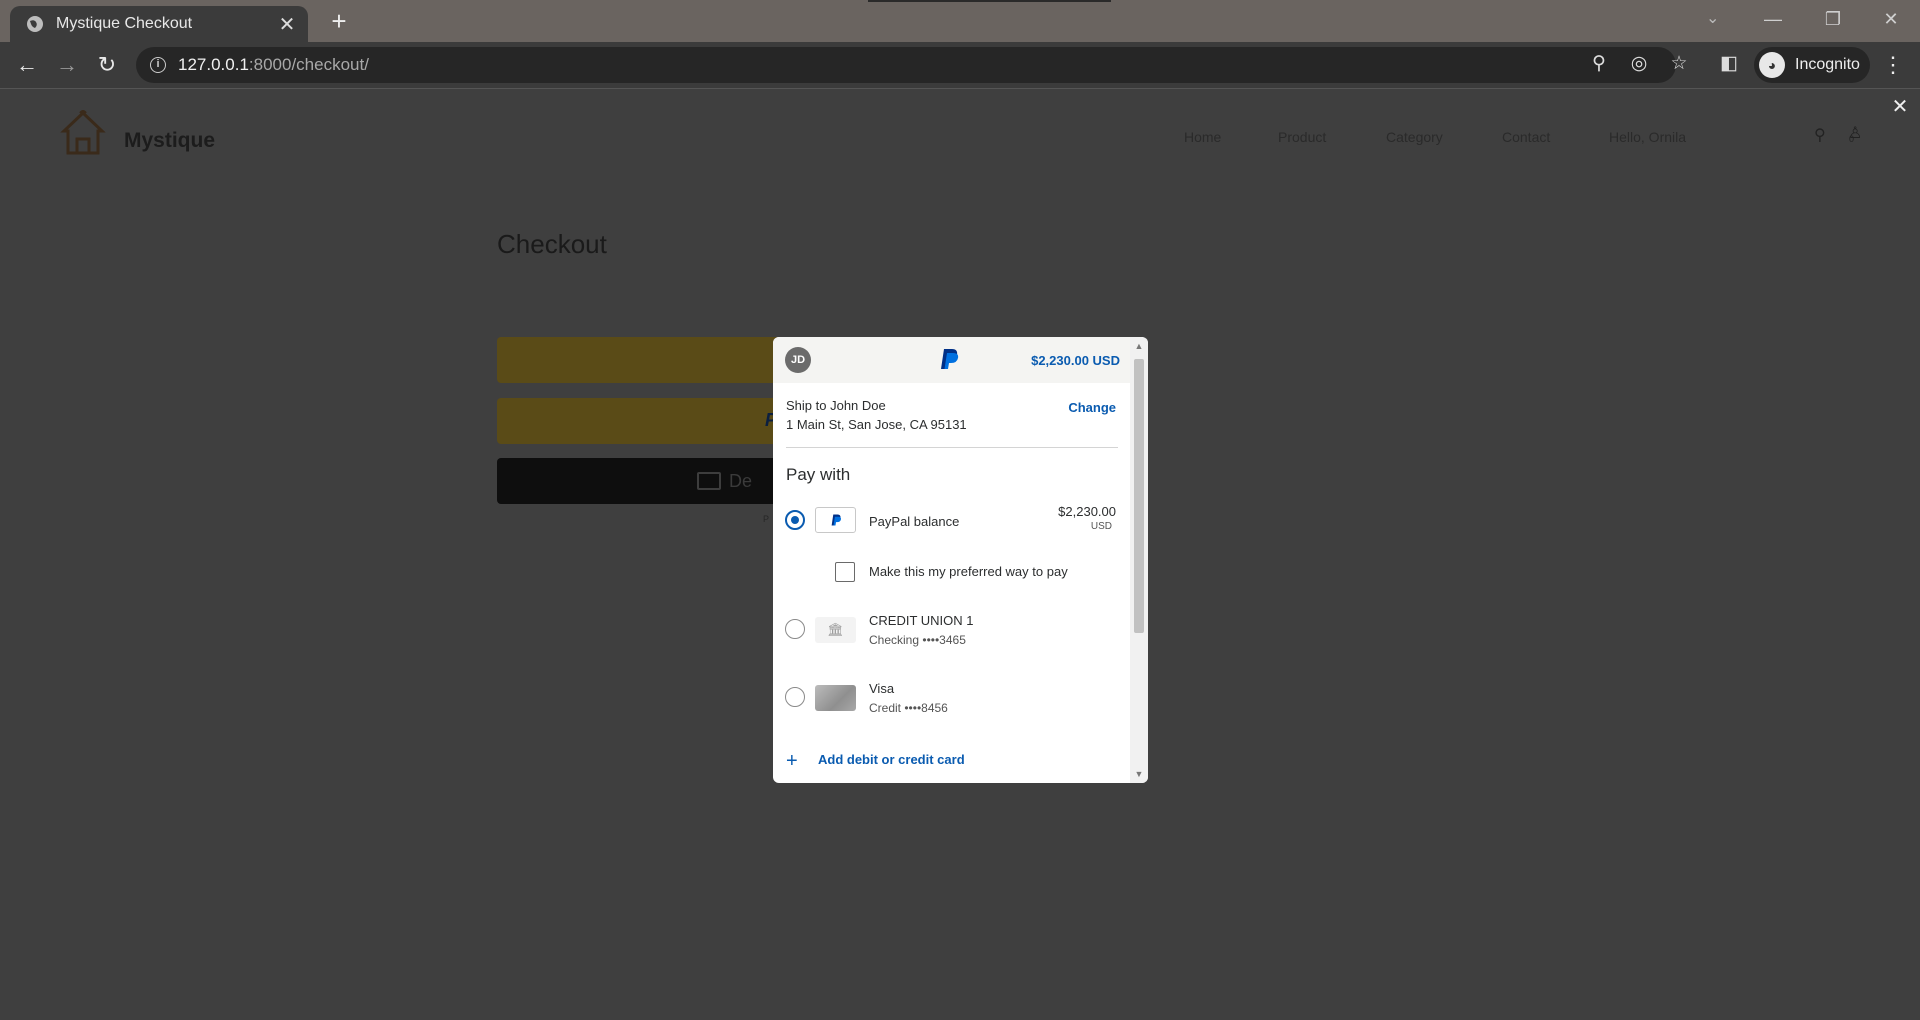  What do you see at coordinates (891, 759) in the screenshot?
I see `add-card-link: Add debit or credit card` at bounding box center [891, 759].